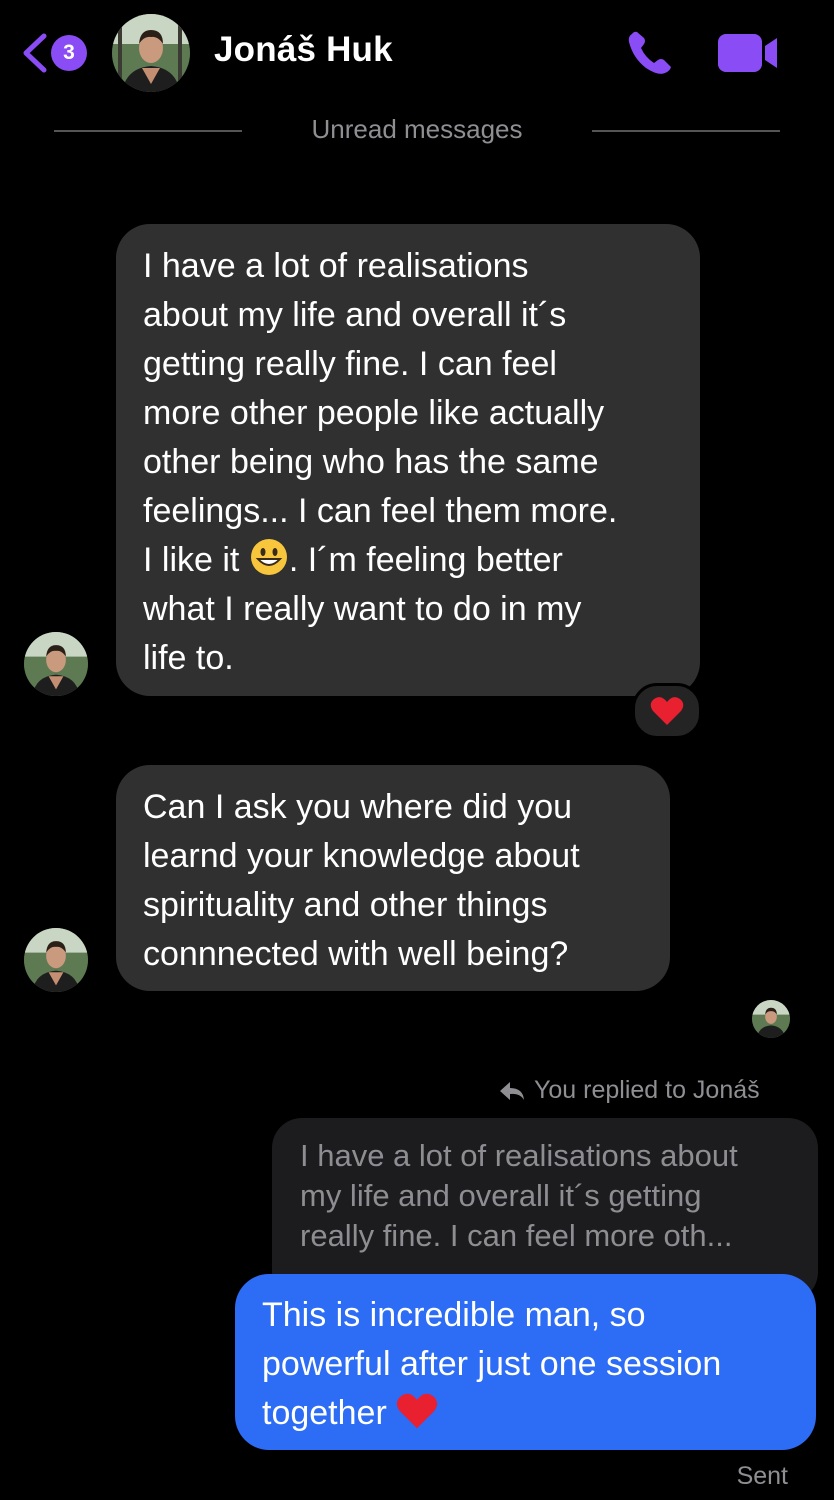 The width and height of the screenshot is (834, 1500). What do you see at coordinates (151, 53) in the screenshot?
I see `contact-avatar` at bounding box center [151, 53].